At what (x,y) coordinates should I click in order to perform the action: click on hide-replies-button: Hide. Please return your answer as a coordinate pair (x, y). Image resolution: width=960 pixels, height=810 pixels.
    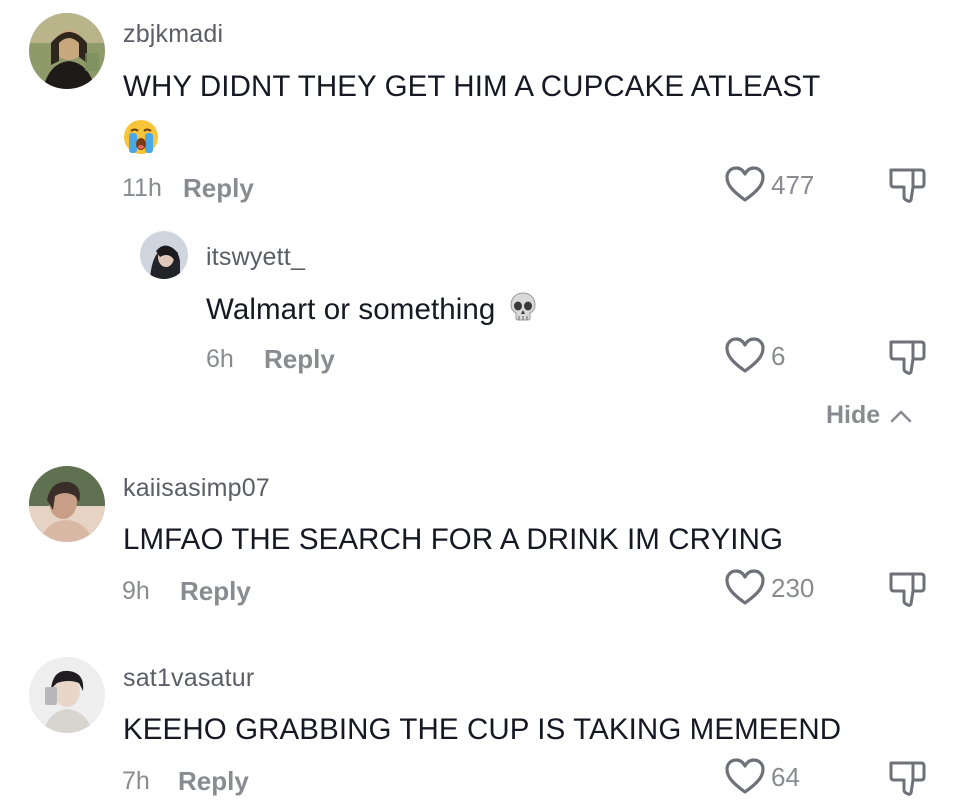
    Looking at the image, I should click on (869, 415).